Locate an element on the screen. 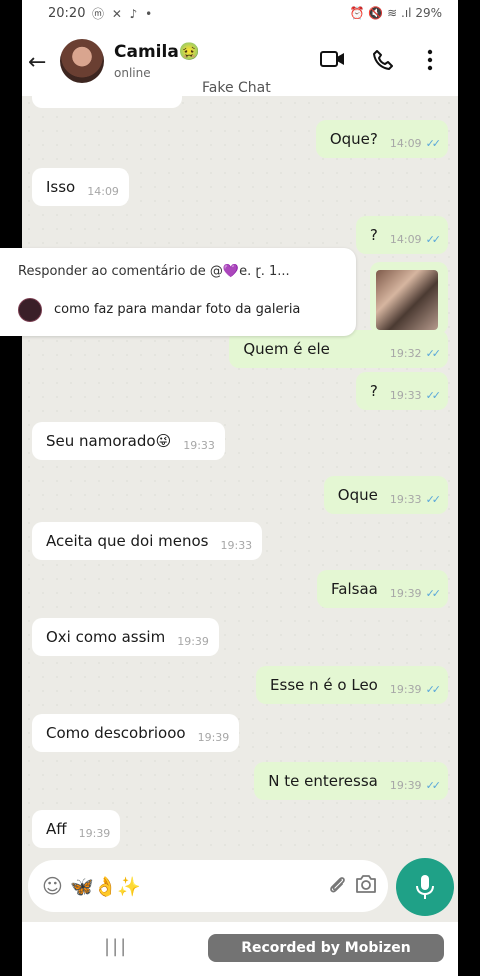 This screenshot has height=976, width=480. message-text: Isso is located at coordinates (61, 187).